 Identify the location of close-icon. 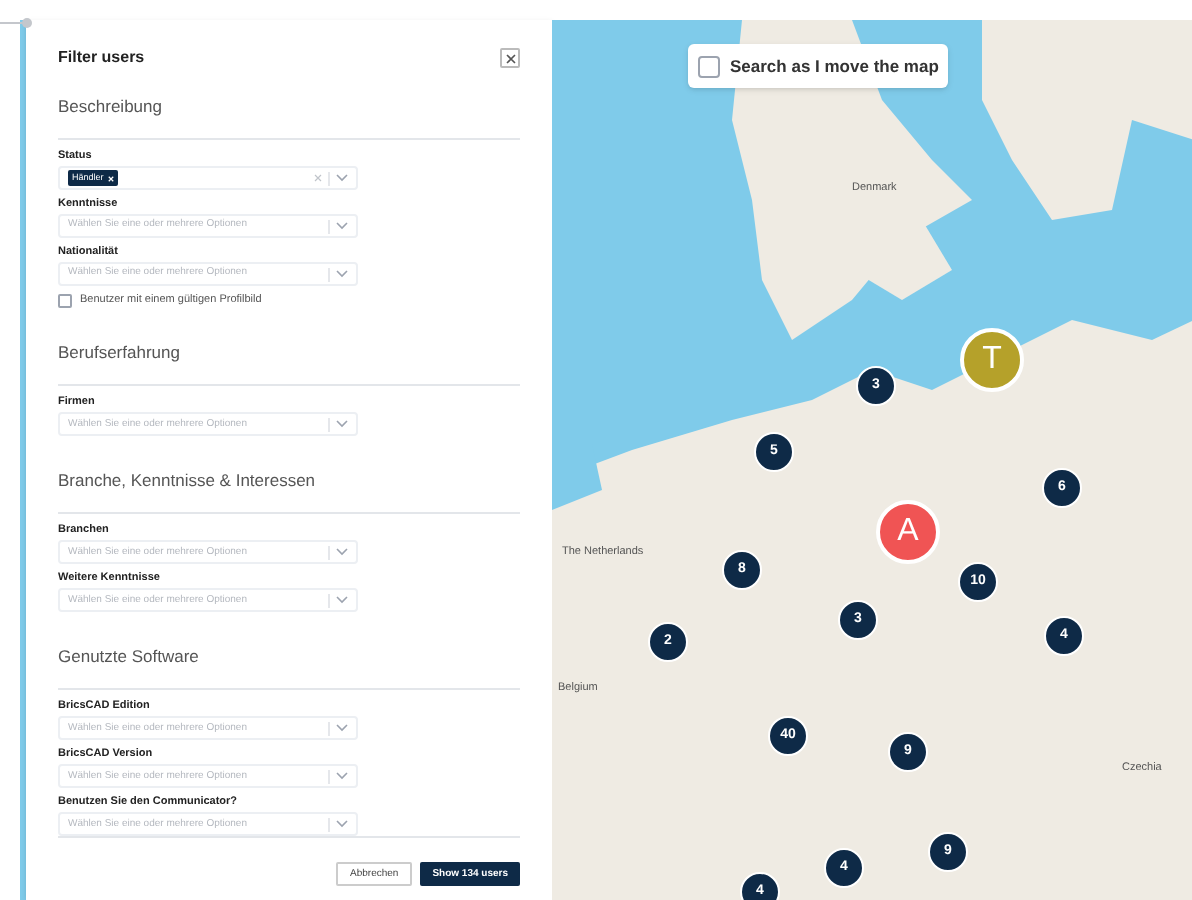
(510, 58).